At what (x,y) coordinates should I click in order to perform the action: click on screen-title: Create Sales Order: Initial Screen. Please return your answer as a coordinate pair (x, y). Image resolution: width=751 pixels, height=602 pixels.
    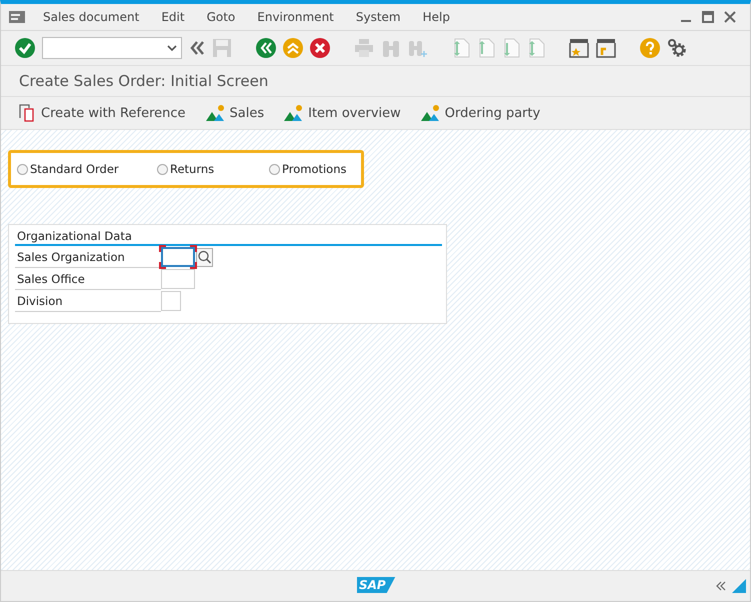
    Looking at the image, I should click on (375, 81).